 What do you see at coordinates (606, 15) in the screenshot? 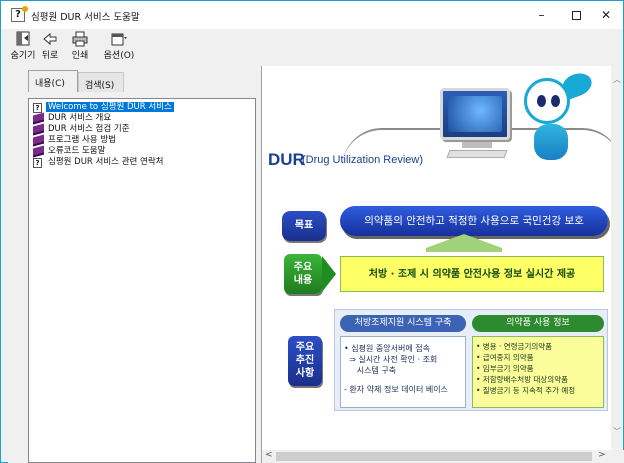
I see `close-button: ✕` at bounding box center [606, 15].